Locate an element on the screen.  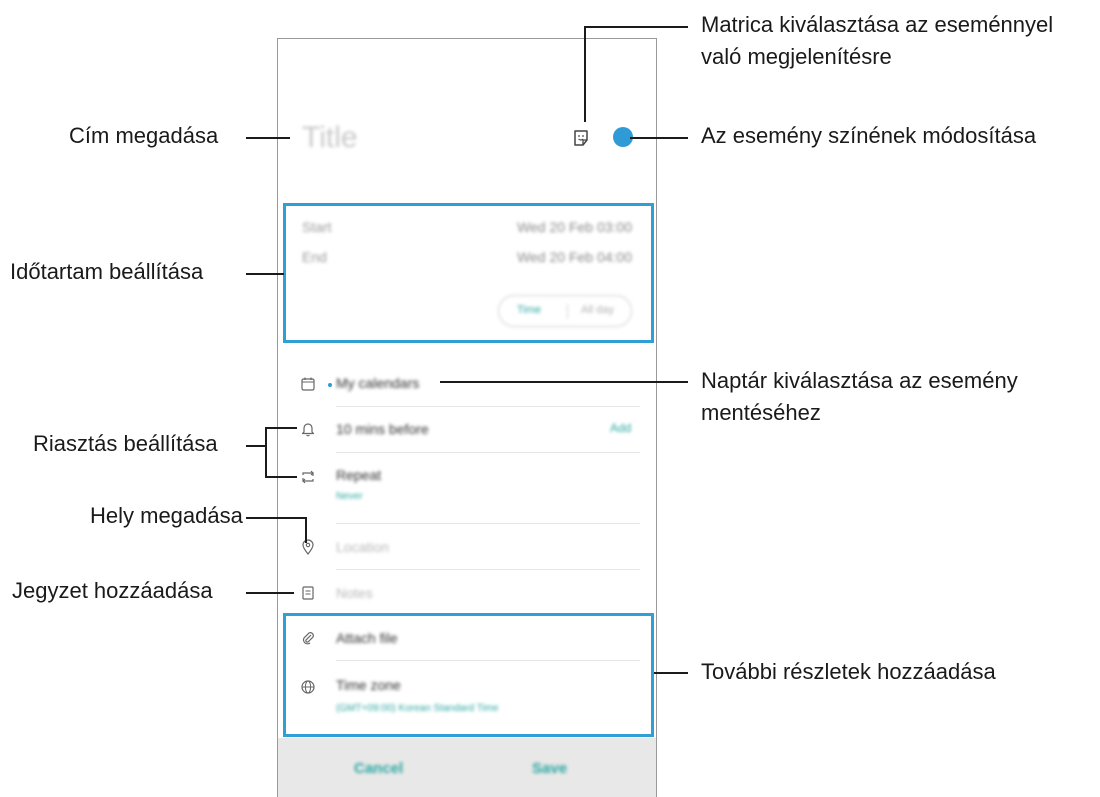
cancel-button: Cancel is located at coordinates (378, 768).